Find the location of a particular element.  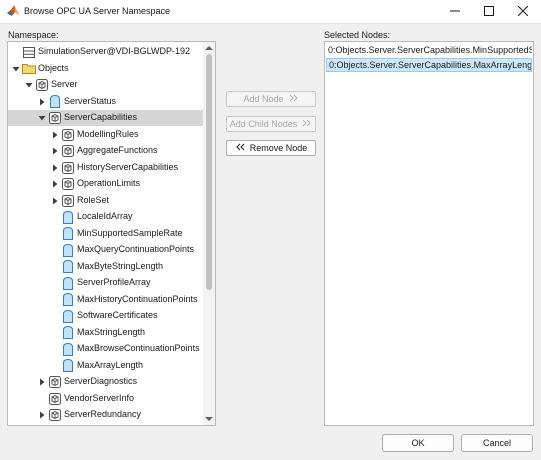

window-title: Browse OPC UA Server Namespace is located at coordinates (97, 11).